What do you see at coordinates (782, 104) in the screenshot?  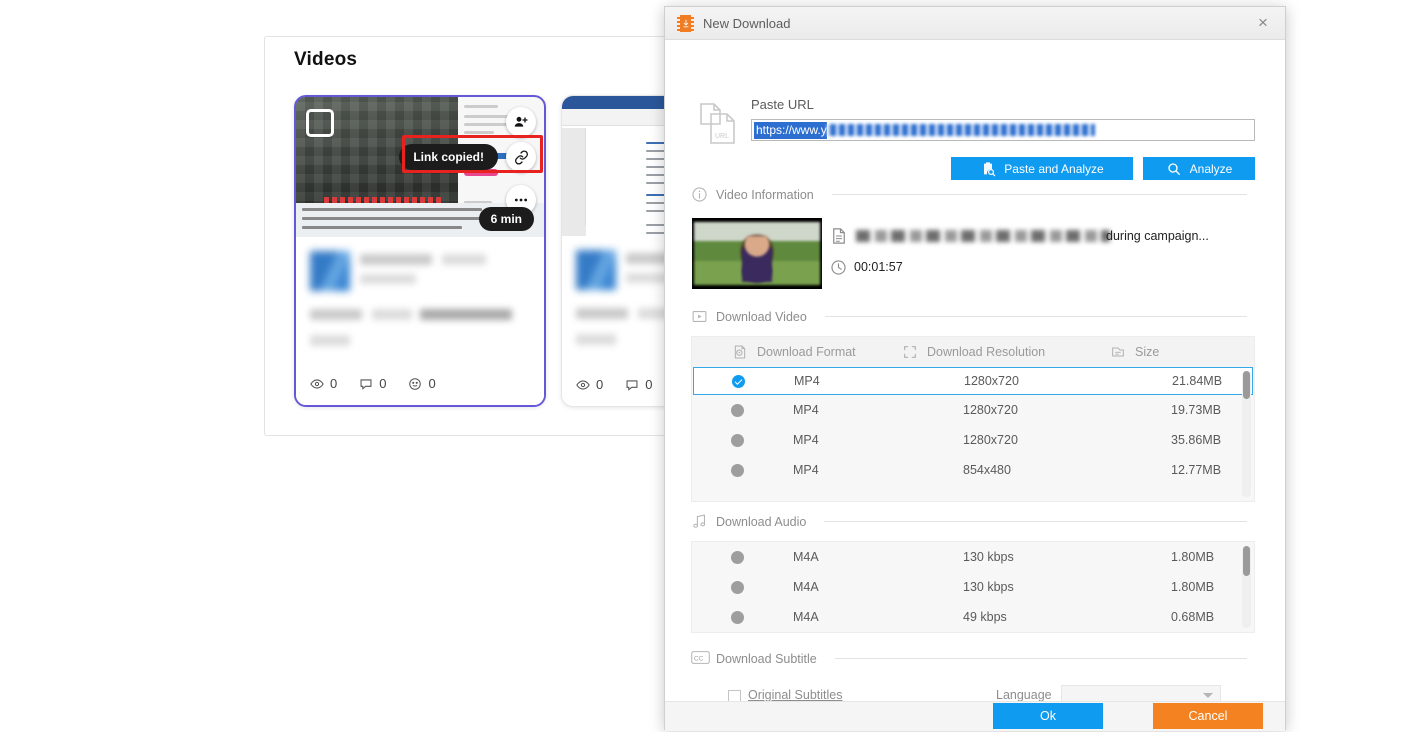 I see `paste-url-label: Paste URL` at bounding box center [782, 104].